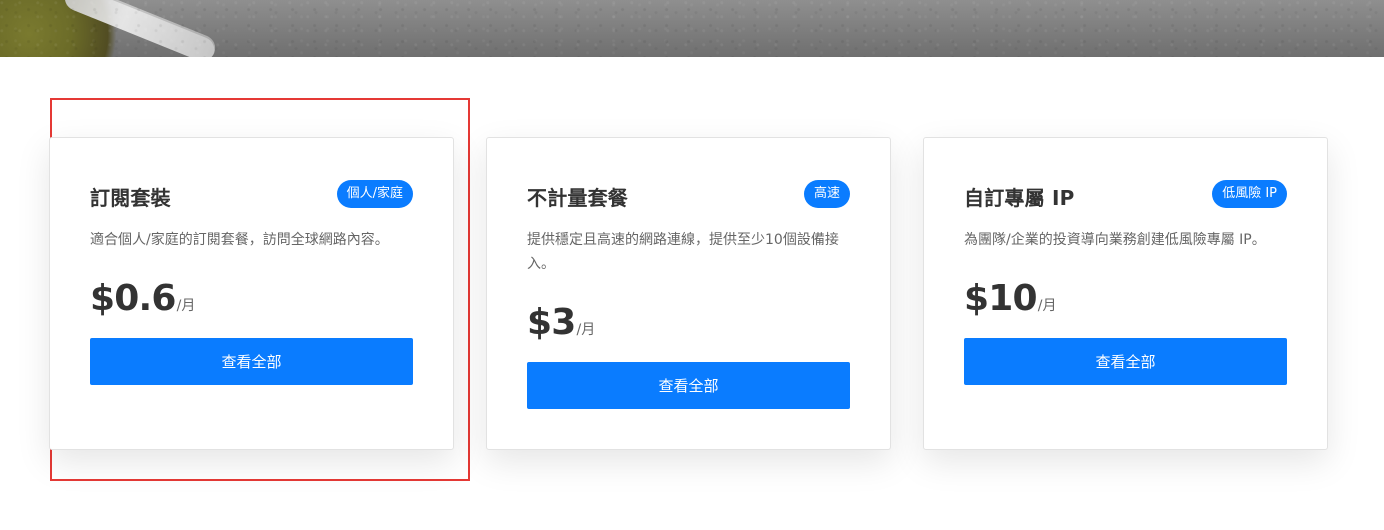 This screenshot has height=530, width=1384. I want to click on plan-price-amount: $3, so click(551, 322).